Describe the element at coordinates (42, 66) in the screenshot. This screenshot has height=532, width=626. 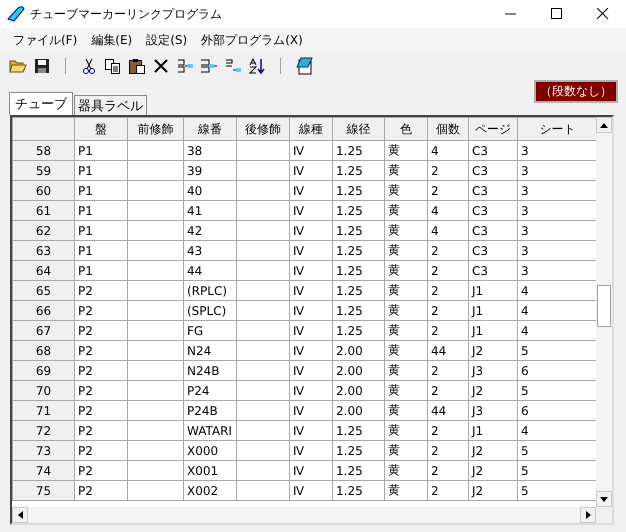
I see `save-icon` at that location.